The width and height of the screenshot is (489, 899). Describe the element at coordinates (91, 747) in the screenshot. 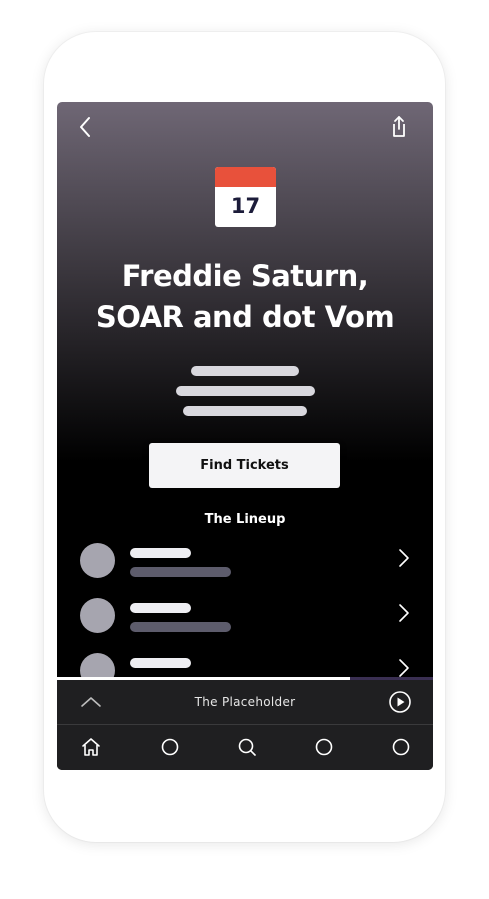

I see `home-icon` at that location.